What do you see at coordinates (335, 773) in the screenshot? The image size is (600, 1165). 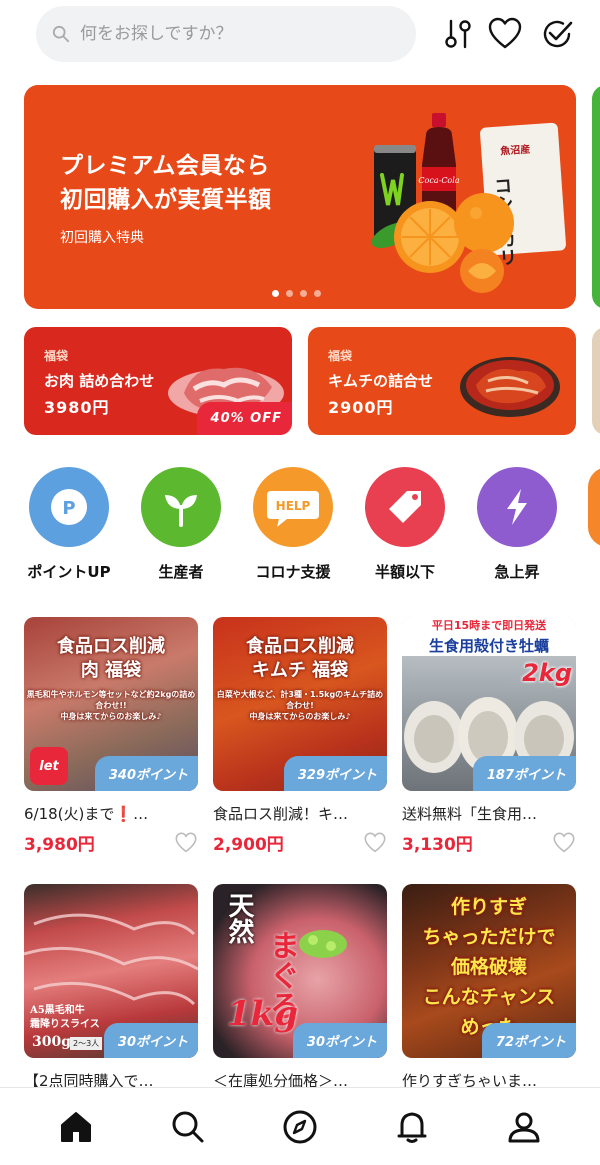 I see `points-badge: 329ポイント` at bounding box center [335, 773].